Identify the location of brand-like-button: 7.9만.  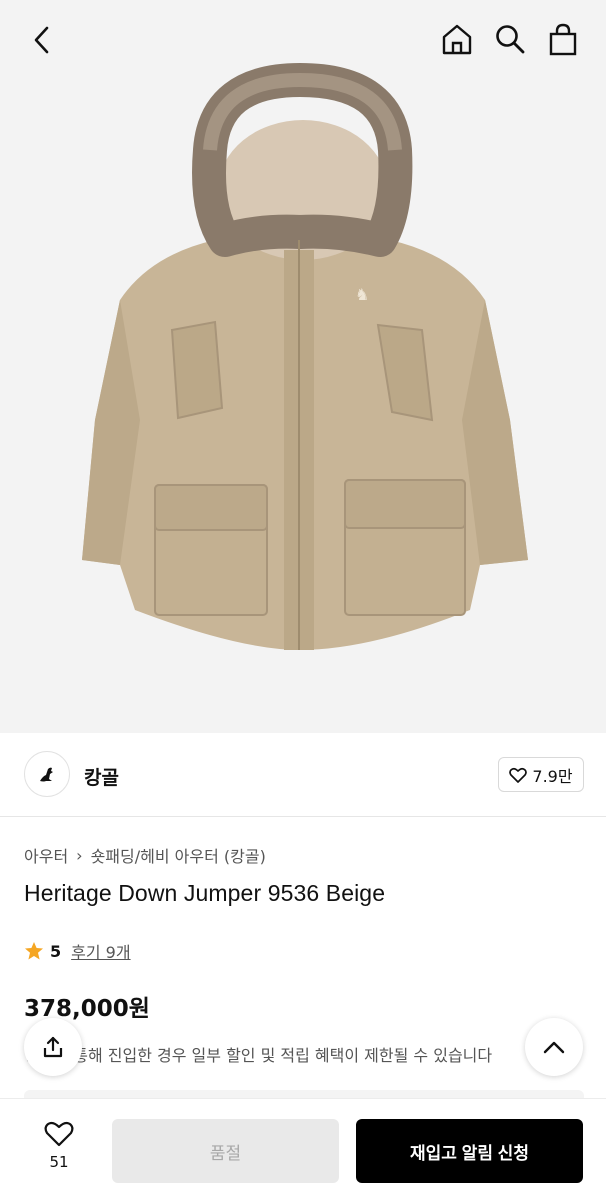
(541, 774).